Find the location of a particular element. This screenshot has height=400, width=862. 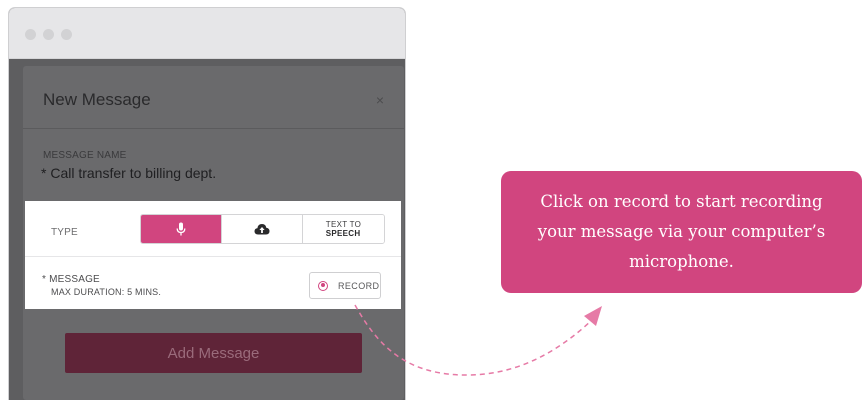

dashed-arrow-path is located at coordinates (473, 340).